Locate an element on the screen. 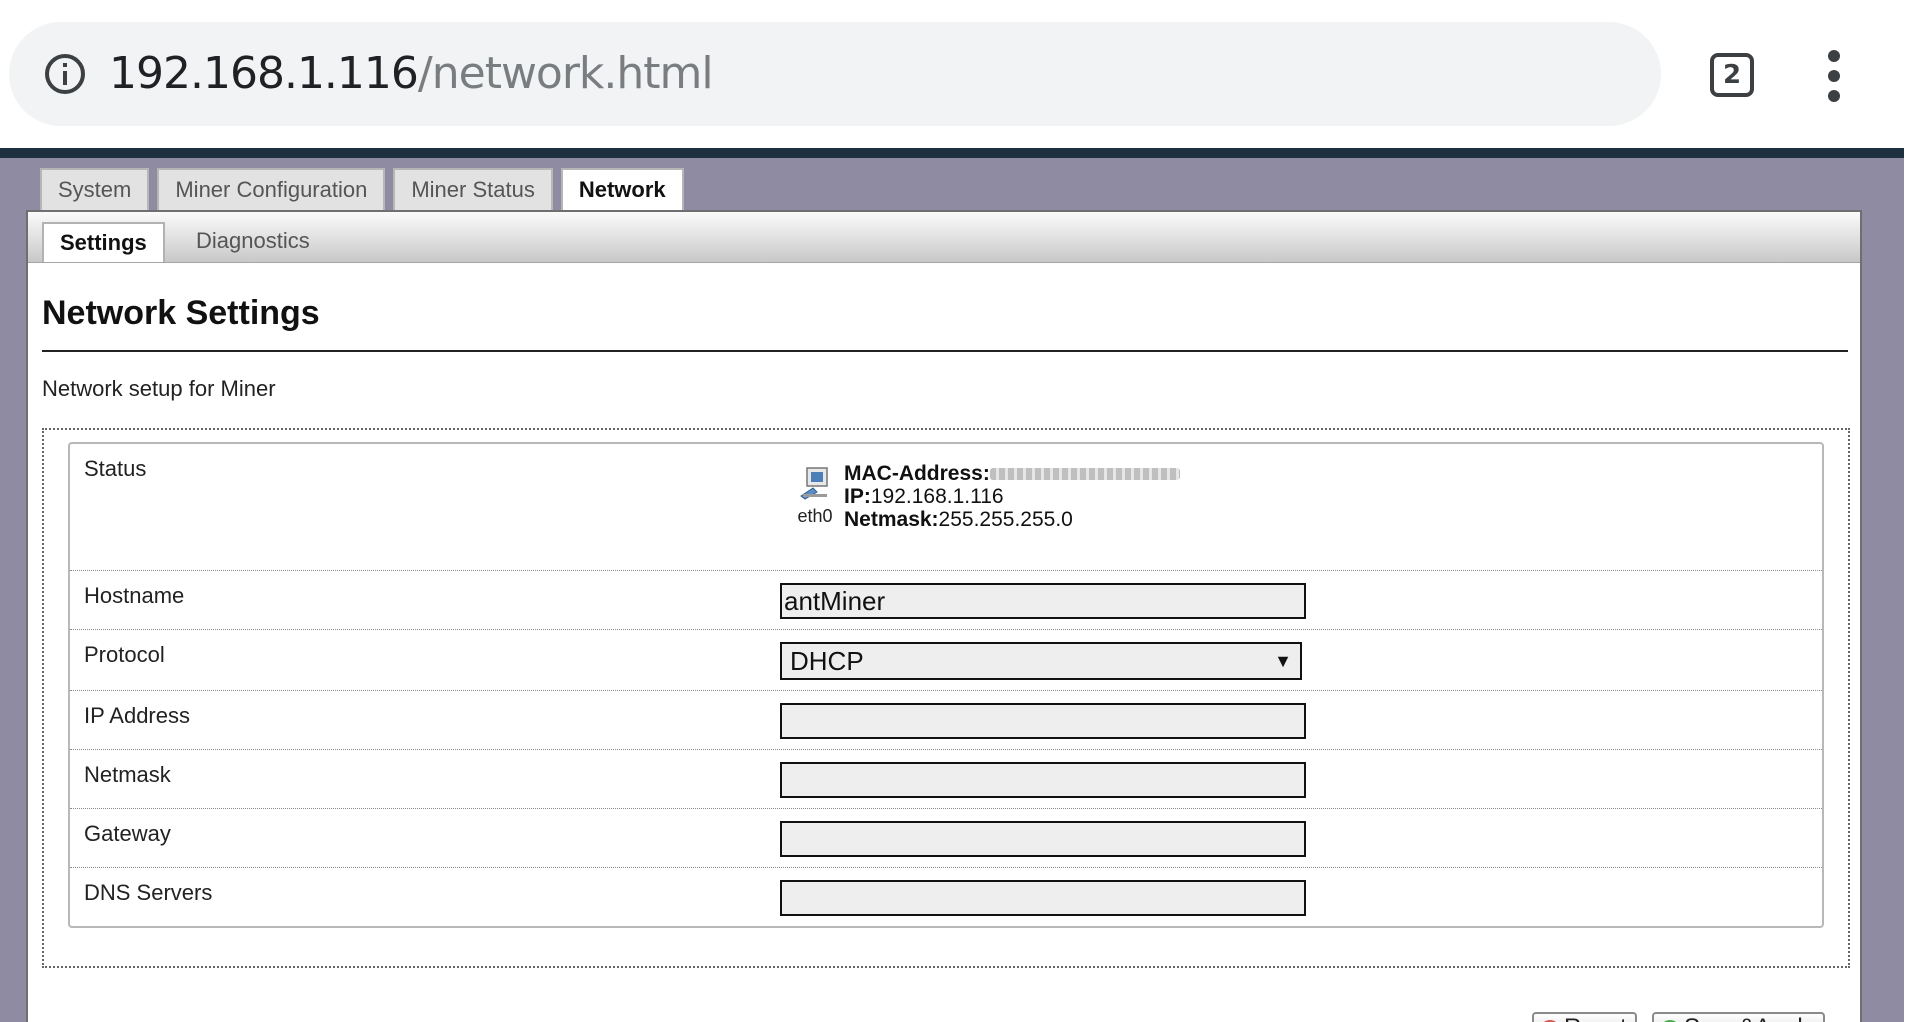 Image resolution: width=1914 pixels, height=1022 pixels. tab-system: System is located at coordinates (95, 189).